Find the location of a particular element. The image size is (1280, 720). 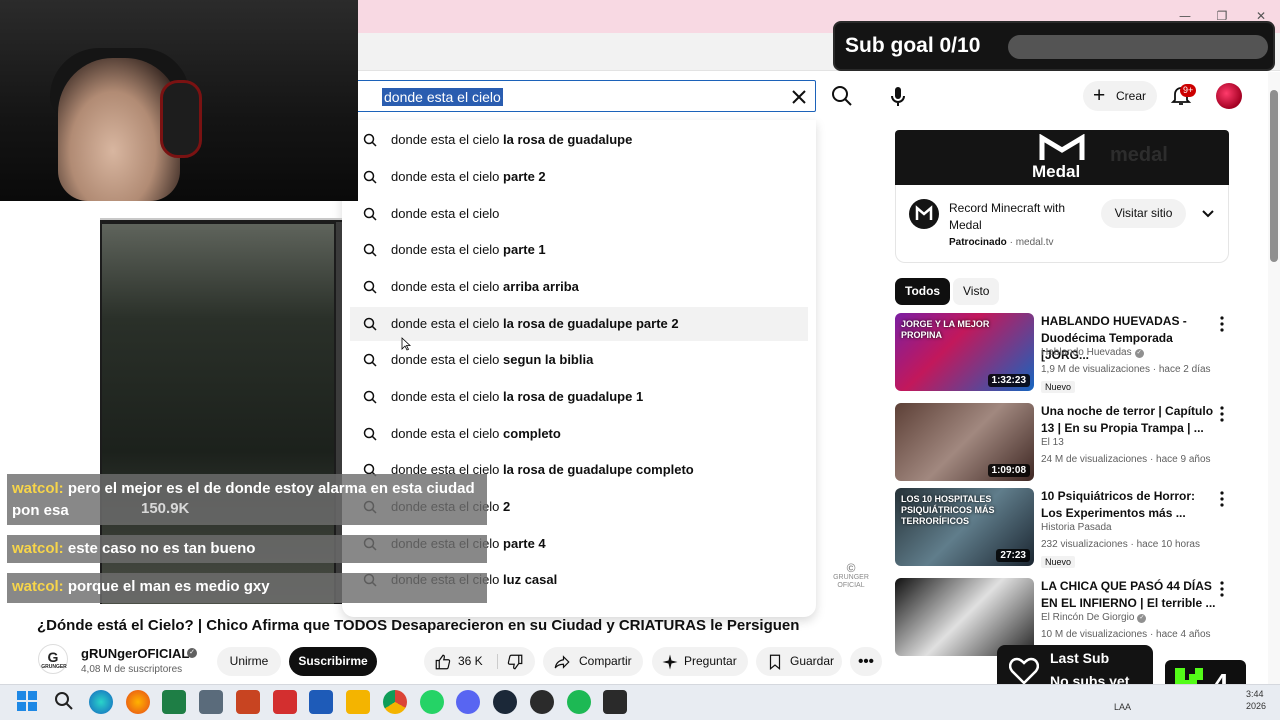

search-suggestion: donde esta el cielo segun la biblia is located at coordinates (579, 360).